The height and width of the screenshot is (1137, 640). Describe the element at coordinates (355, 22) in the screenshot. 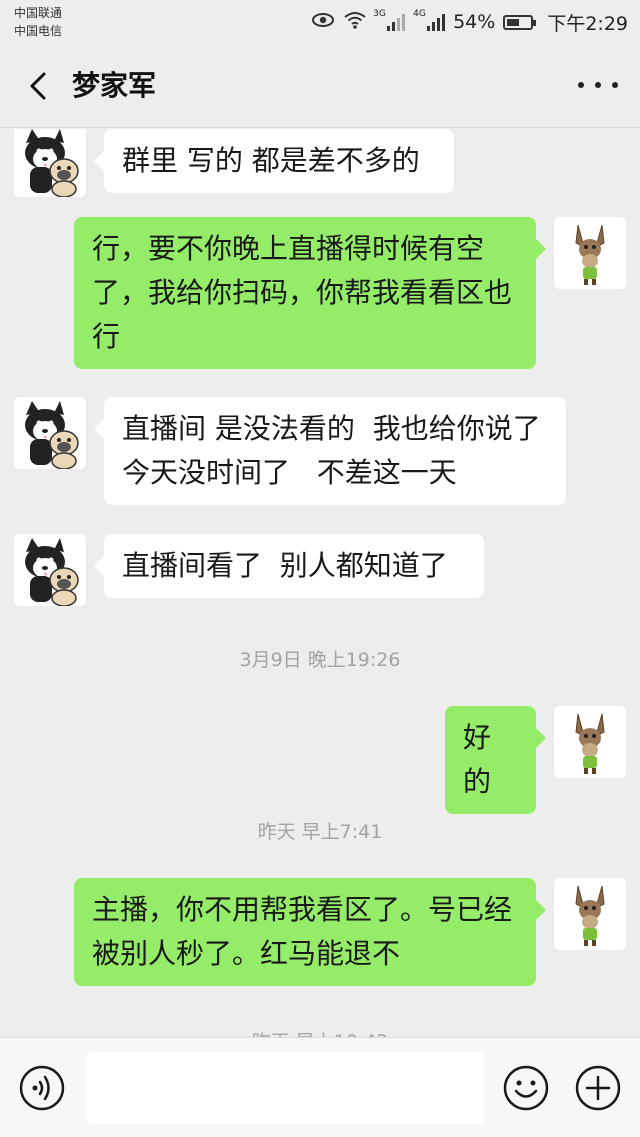

I see `wifi-icon` at that location.